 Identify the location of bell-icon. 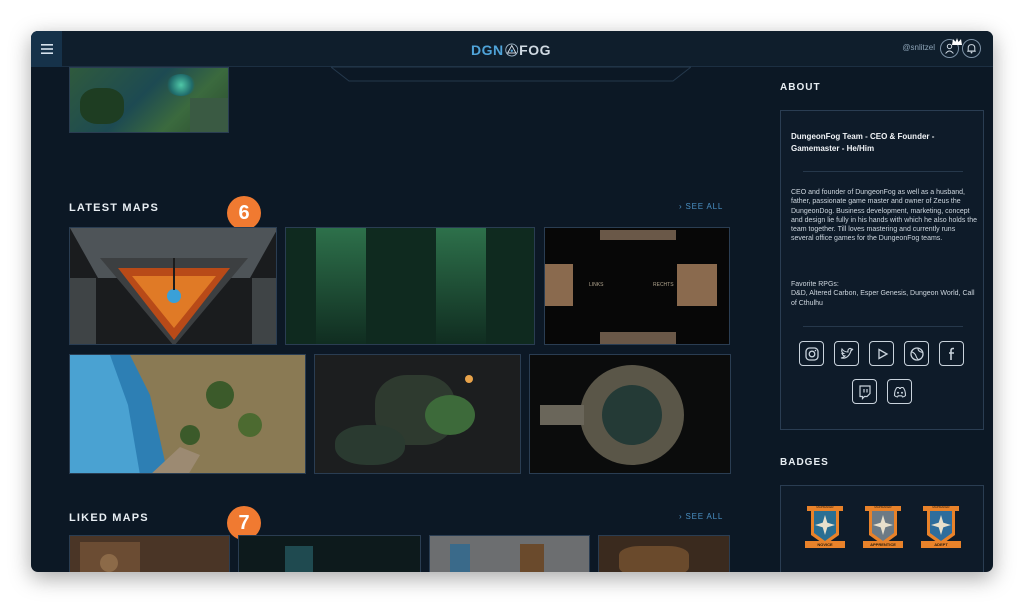
(971, 49).